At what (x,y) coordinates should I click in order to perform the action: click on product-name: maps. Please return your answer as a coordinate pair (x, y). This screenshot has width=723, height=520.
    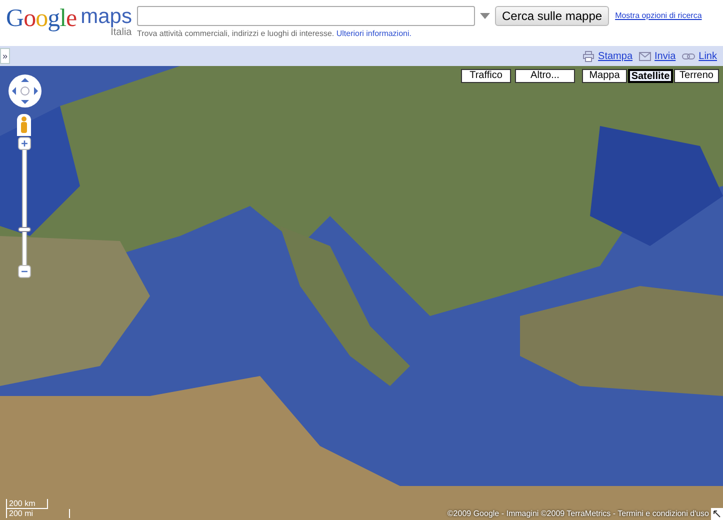
    Looking at the image, I should click on (106, 17).